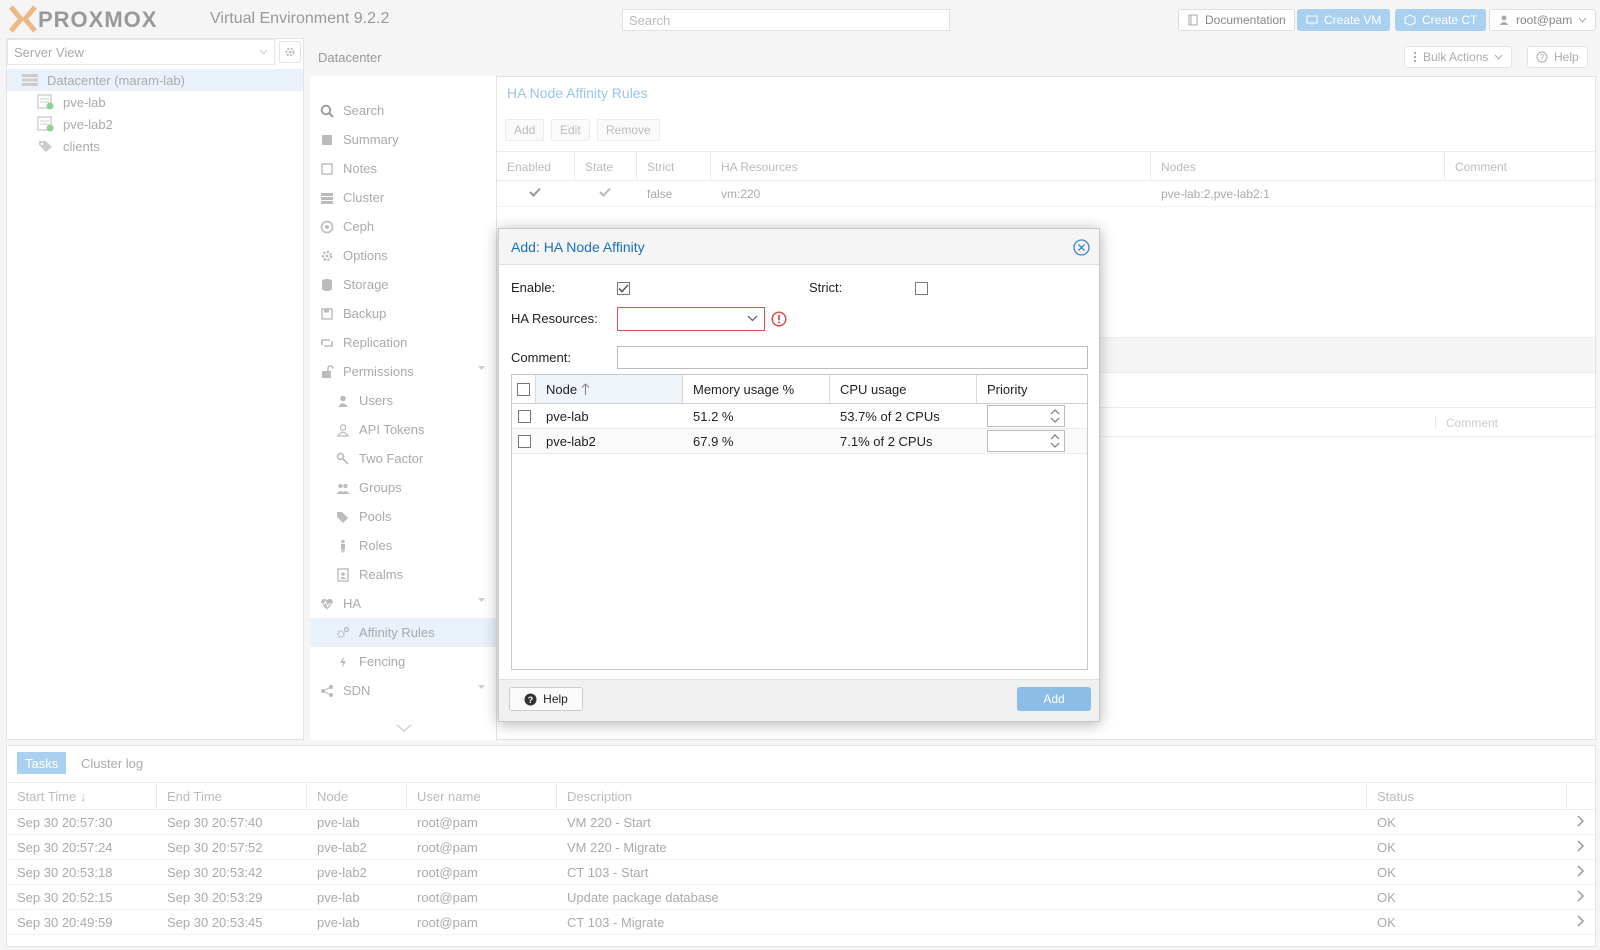 The height and width of the screenshot is (950, 1600). What do you see at coordinates (903, 389) in the screenshot?
I see `column-header-cpu: CPU usage` at bounding box center [903, 389].